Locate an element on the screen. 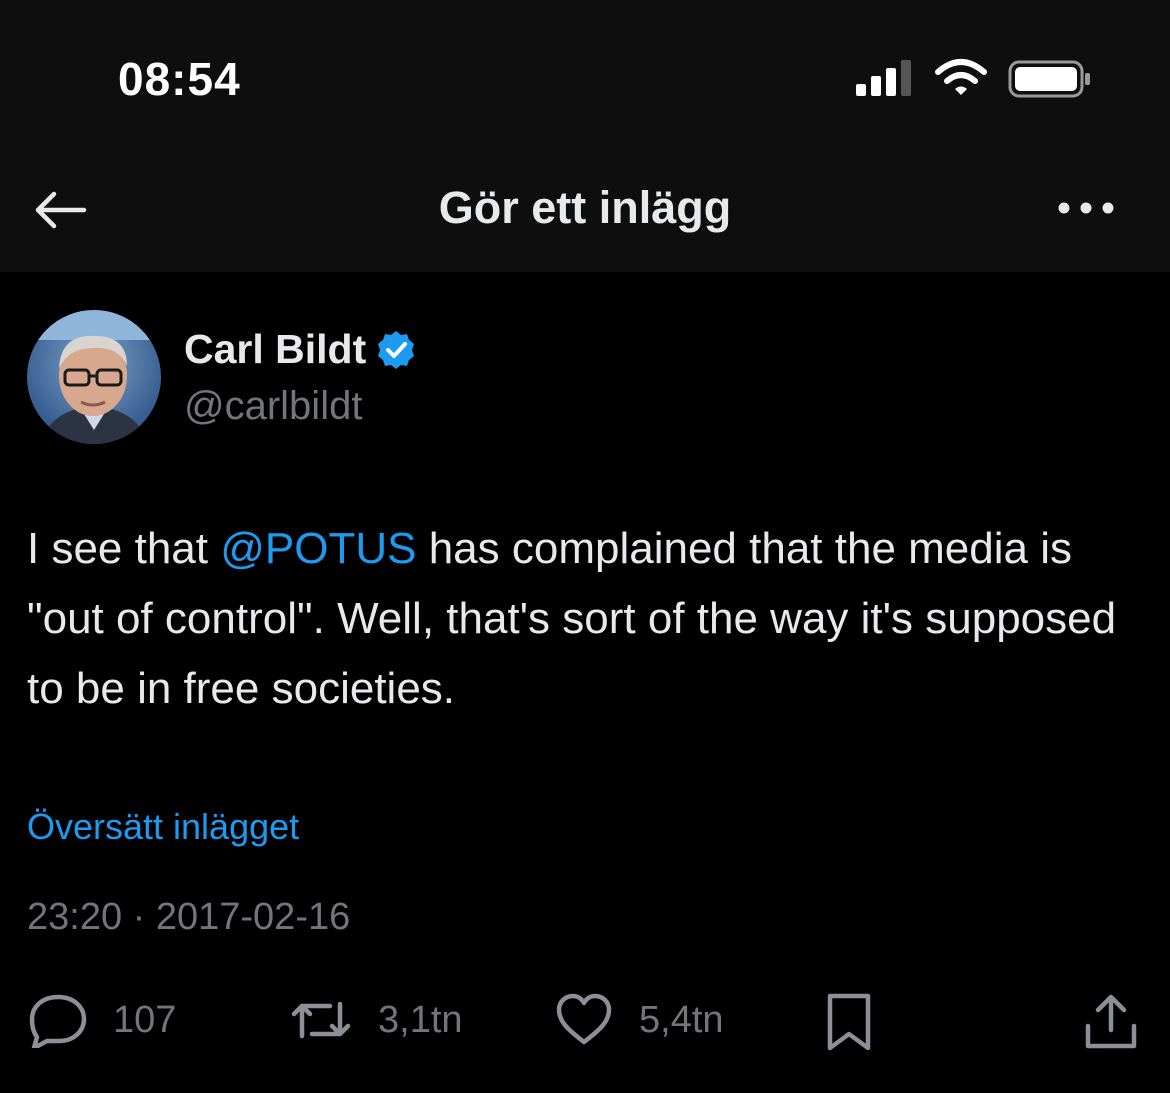  page-title: Gör ett inlägg is located at coordinates (585, 207).